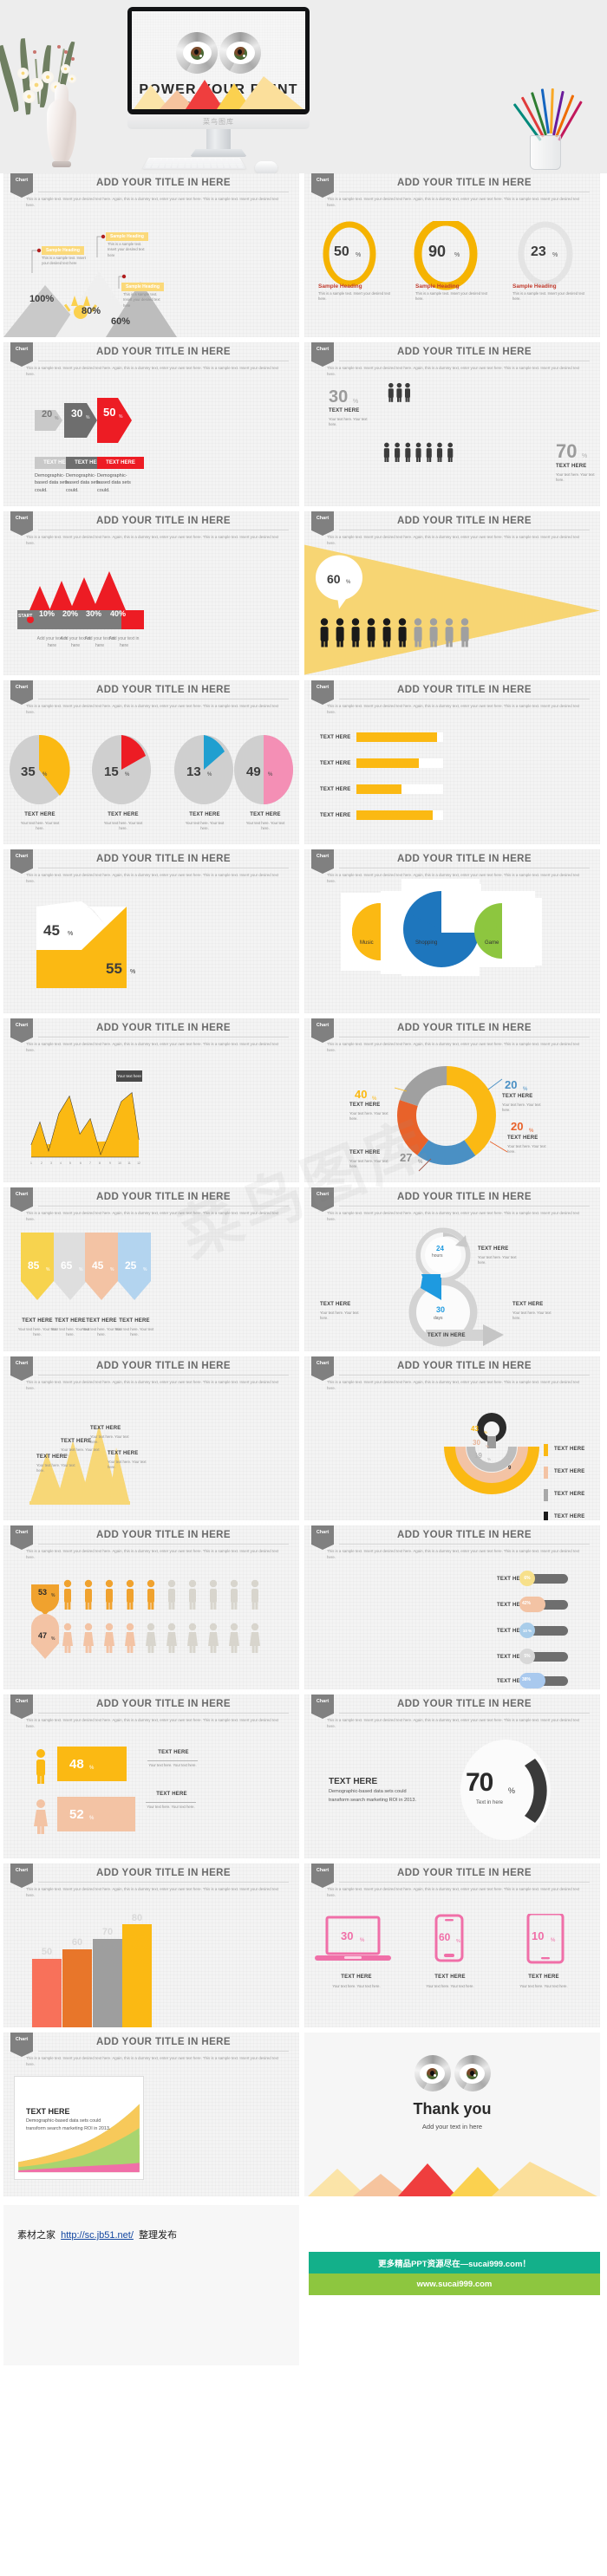 The height and width of the screenshot is (2576, 607). I want to click on promo-band-bottom: www.sucai999.com, so click(454, 2284).